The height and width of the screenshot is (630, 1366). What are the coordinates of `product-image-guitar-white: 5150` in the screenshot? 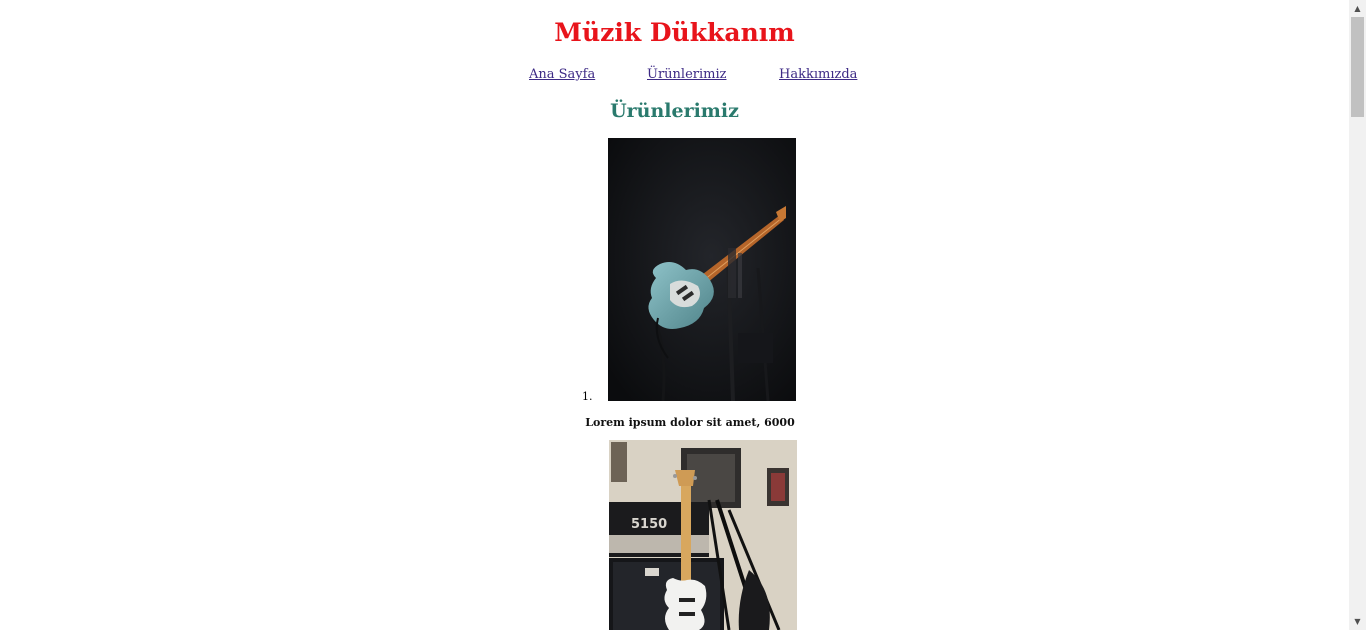 It's located at (703, 535).